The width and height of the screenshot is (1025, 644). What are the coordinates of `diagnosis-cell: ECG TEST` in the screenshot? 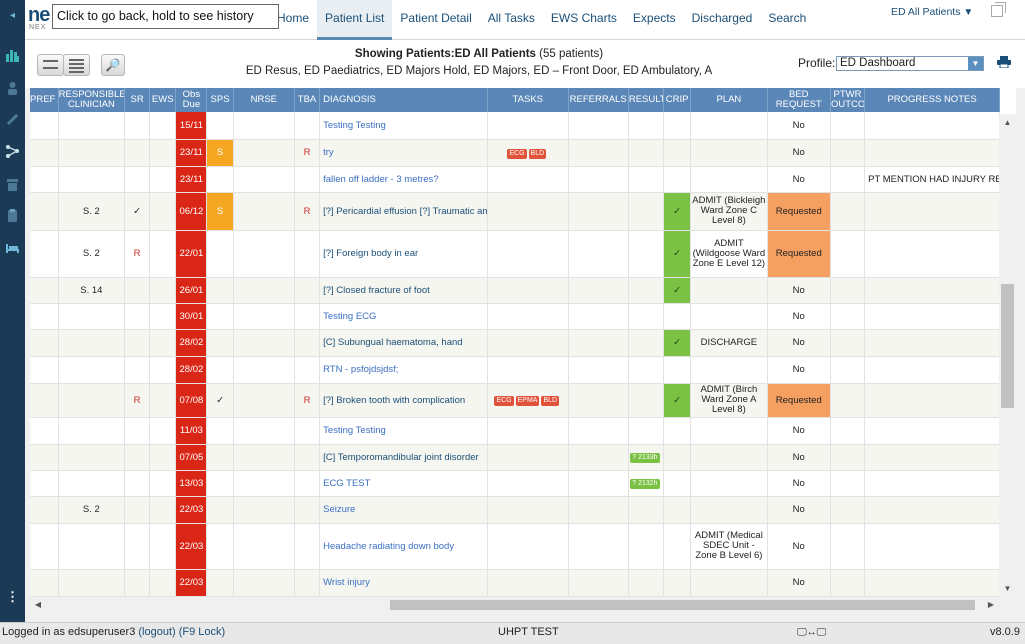 It's located at (404, 483).